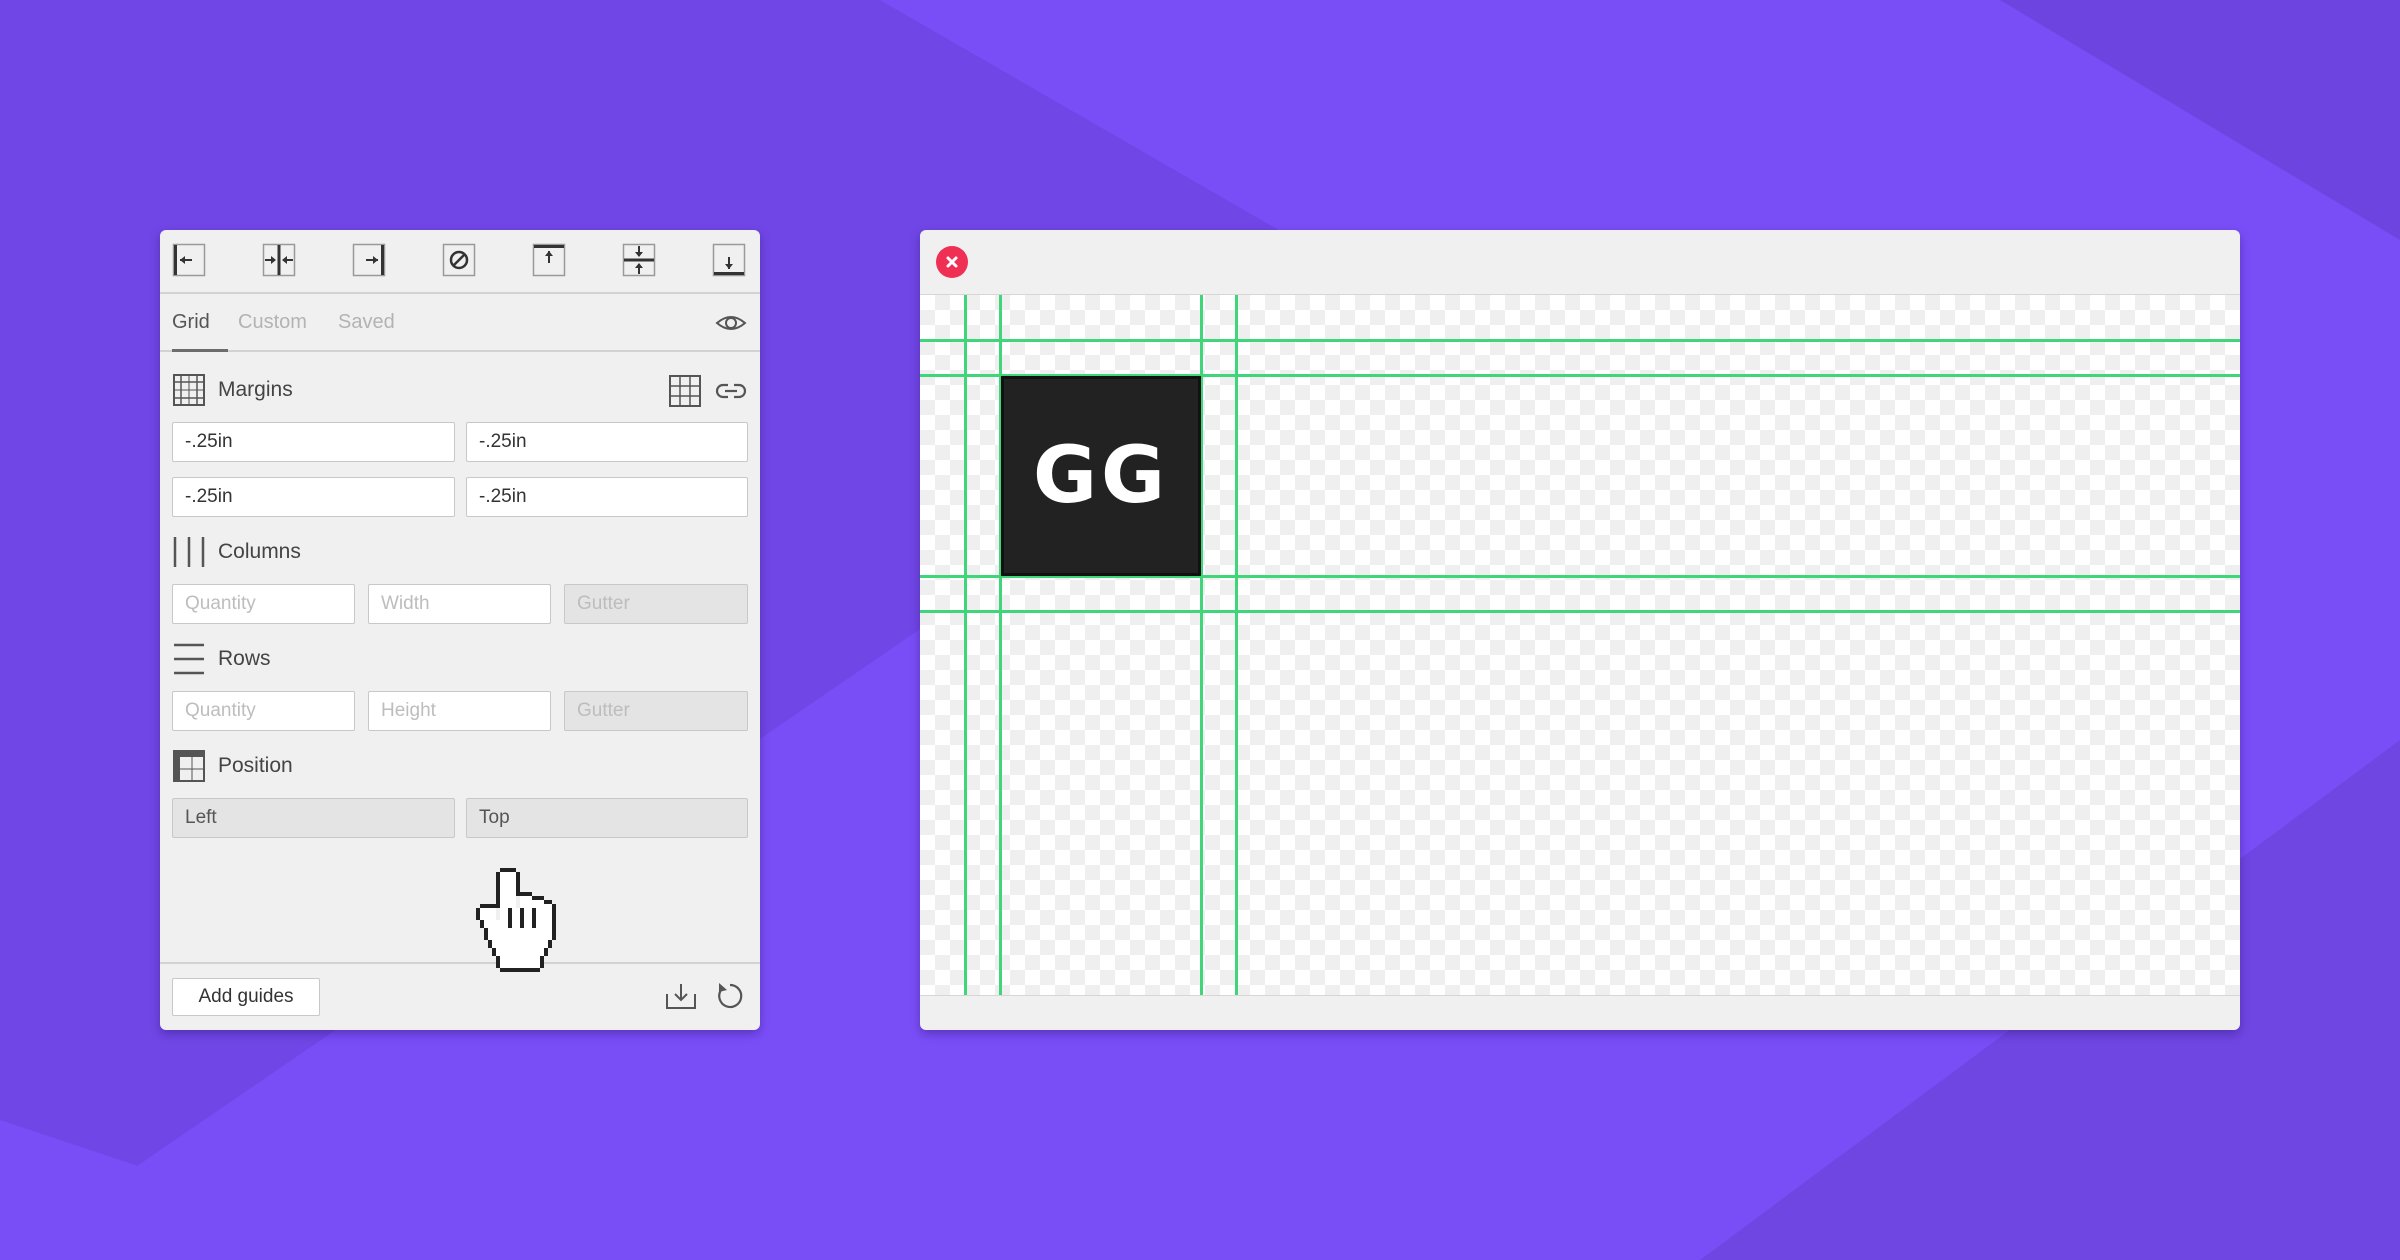  What do you see at coordinates (460, 552) in the screenshot?
I see `columns-header: Columns` at bounding box center [460, 552].